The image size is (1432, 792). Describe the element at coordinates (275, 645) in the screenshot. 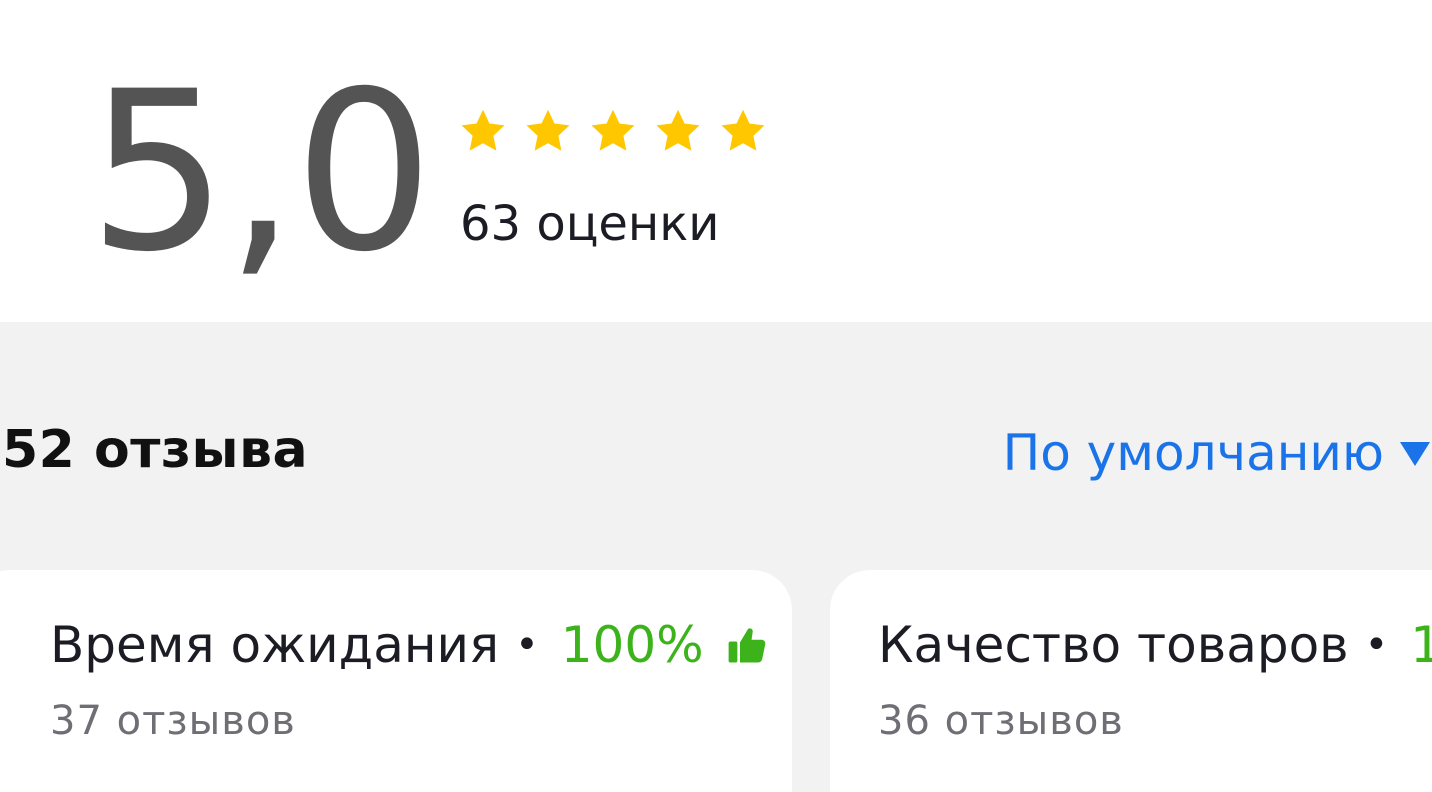

I see `aspect-title: Время ожидания` at that location.